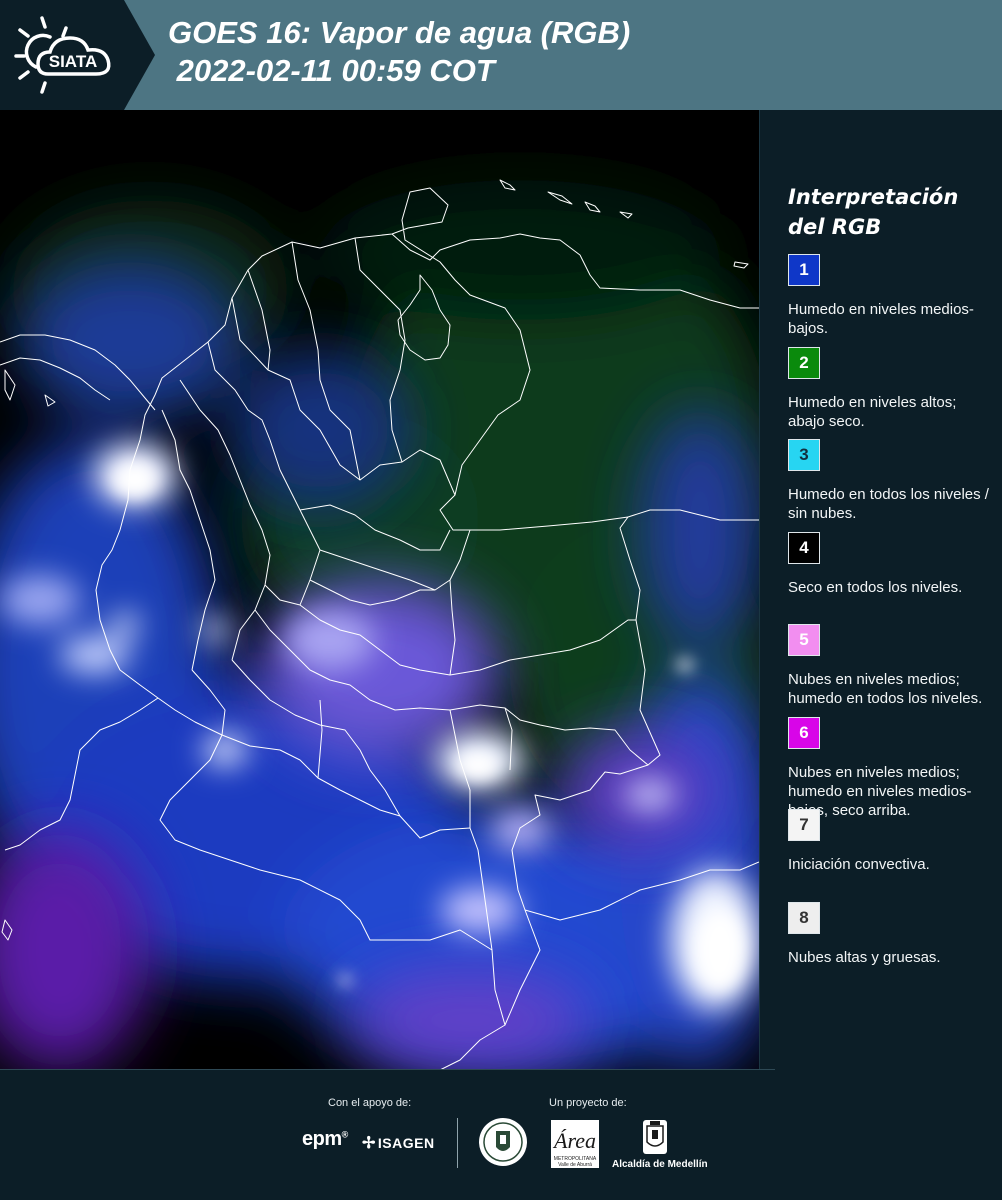  I want to click on logo-divider, so click(457, 1143).